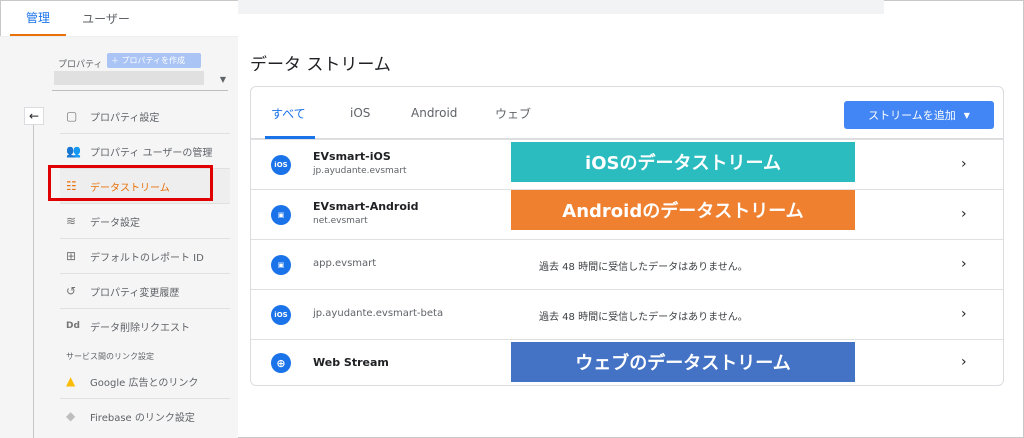 This screenshot has width=1024, height=438. I want to click on stream-name: app.evsmart, so click(345, 263).